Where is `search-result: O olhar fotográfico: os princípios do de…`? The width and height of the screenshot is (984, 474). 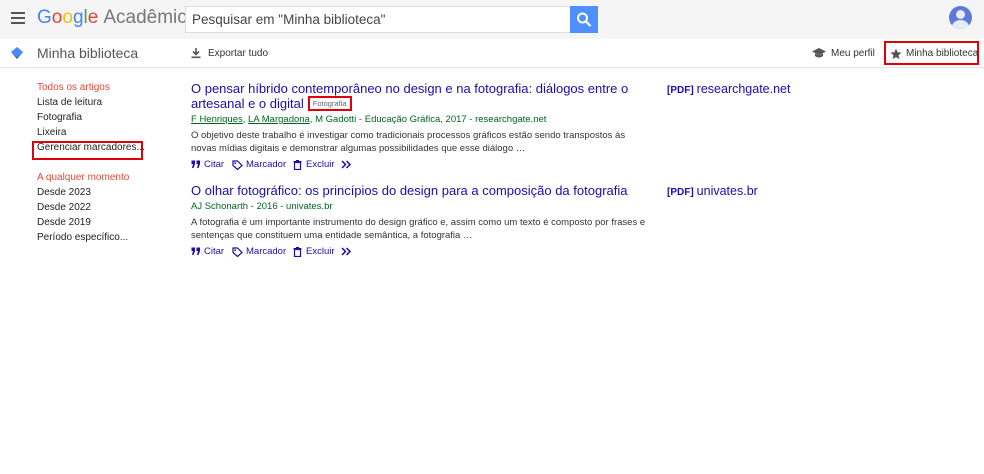 search-result: O olhar fotográfico: os princípios do de… is located at coordinates (421, 221).